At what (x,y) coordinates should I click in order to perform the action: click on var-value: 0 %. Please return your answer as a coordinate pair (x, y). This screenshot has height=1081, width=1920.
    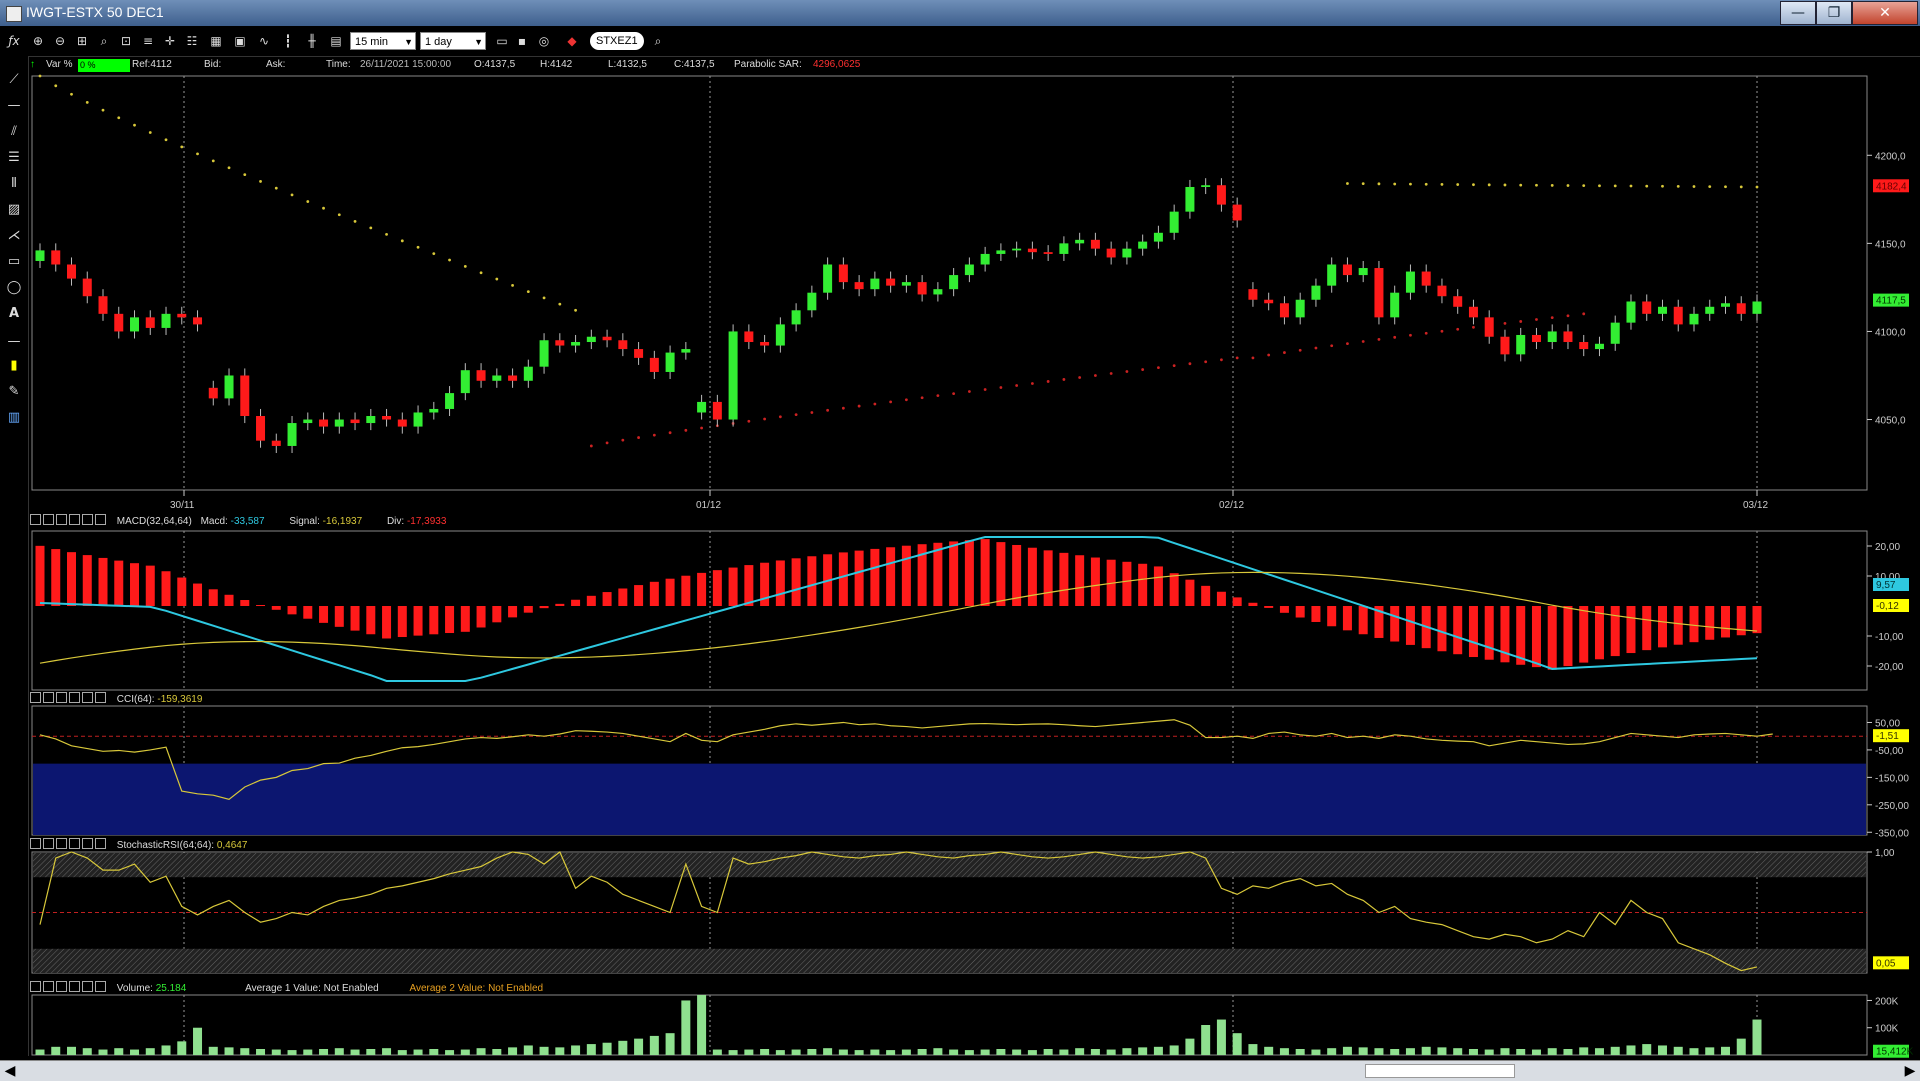
    Looking at the image, I should click on (104, 65).